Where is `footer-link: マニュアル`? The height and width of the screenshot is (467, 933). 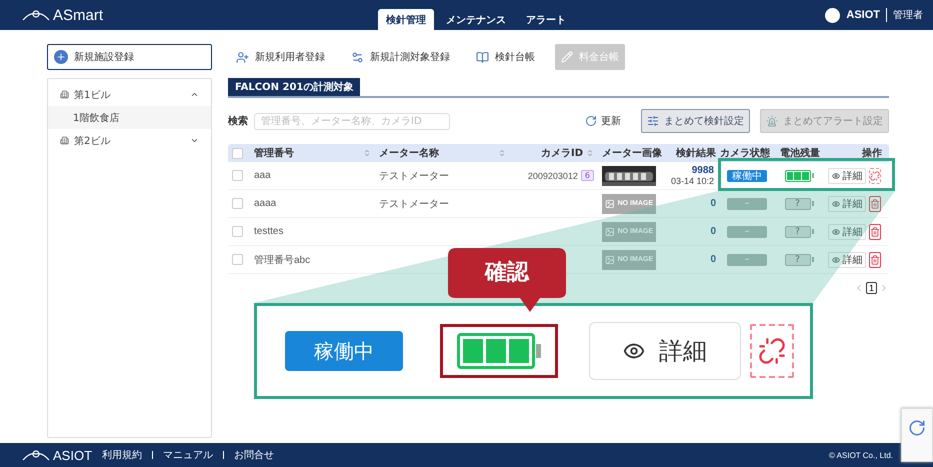
footer-link: マニュアル is located at coordinates (188, 455).